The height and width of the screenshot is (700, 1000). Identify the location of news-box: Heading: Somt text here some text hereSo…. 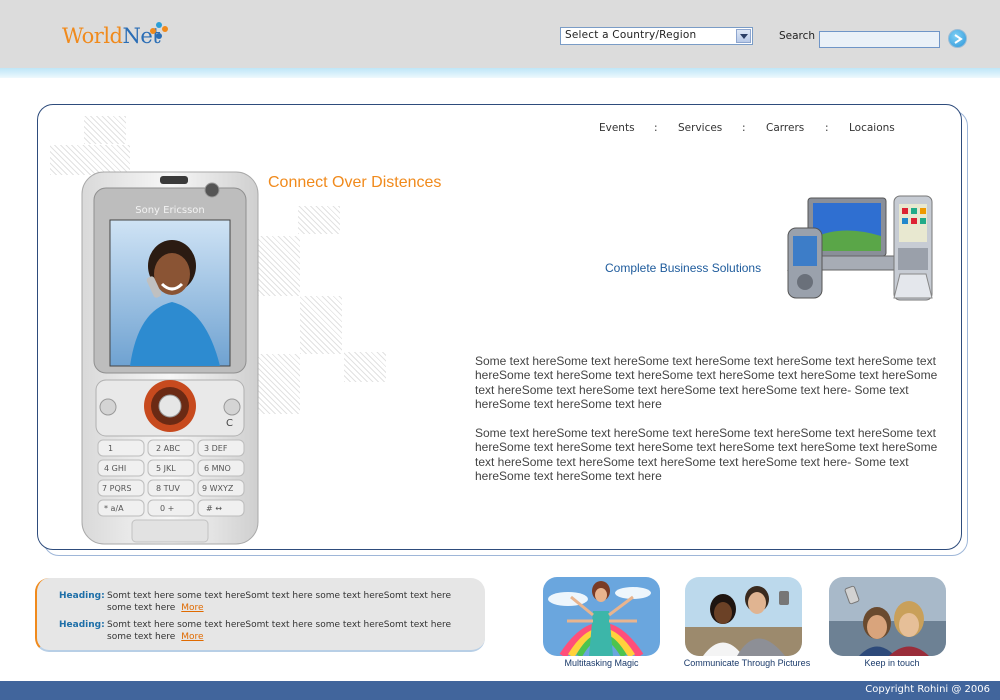
(260, 615).